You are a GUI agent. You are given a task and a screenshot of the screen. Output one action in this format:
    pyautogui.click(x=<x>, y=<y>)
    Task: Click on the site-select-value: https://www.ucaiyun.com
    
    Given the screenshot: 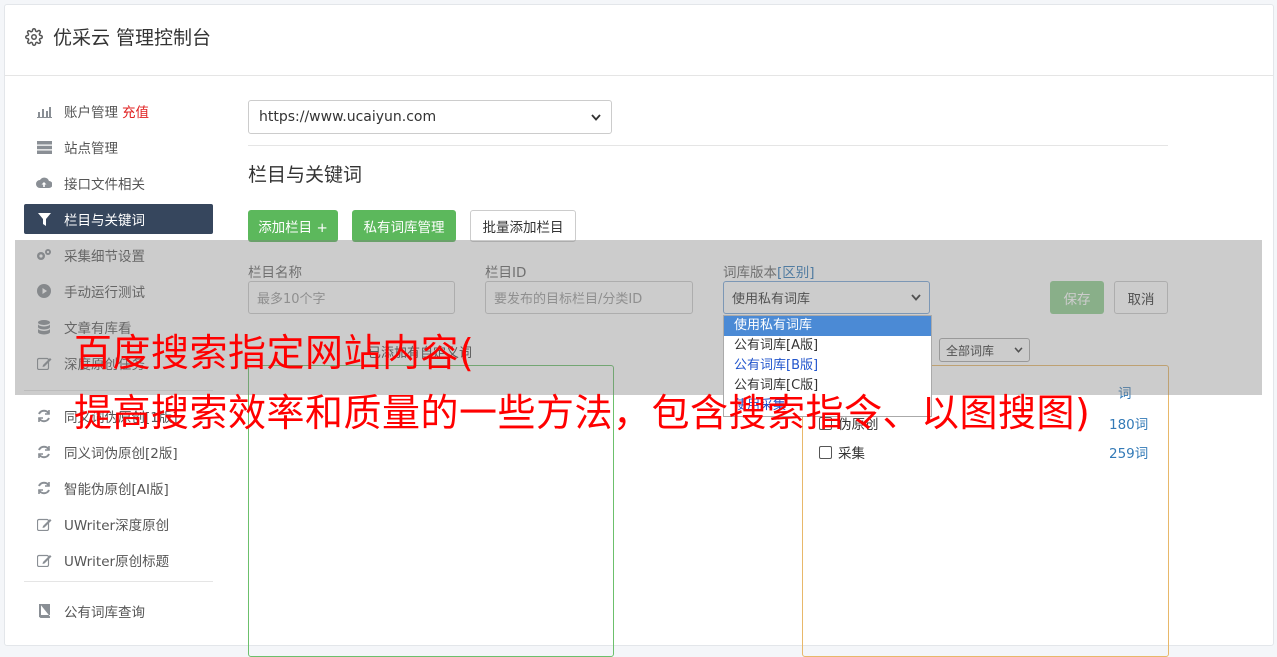 What is the action you would take?
    pyautogui.click(x=348, y=117)
    